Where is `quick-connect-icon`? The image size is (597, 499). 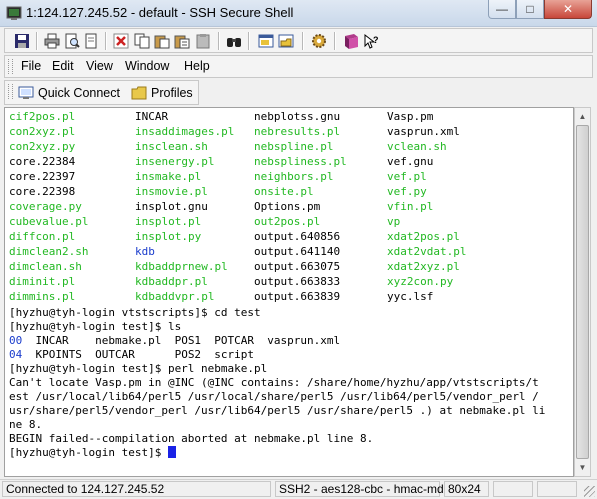 quick-connect-icon is located at coordinates (26, 92).